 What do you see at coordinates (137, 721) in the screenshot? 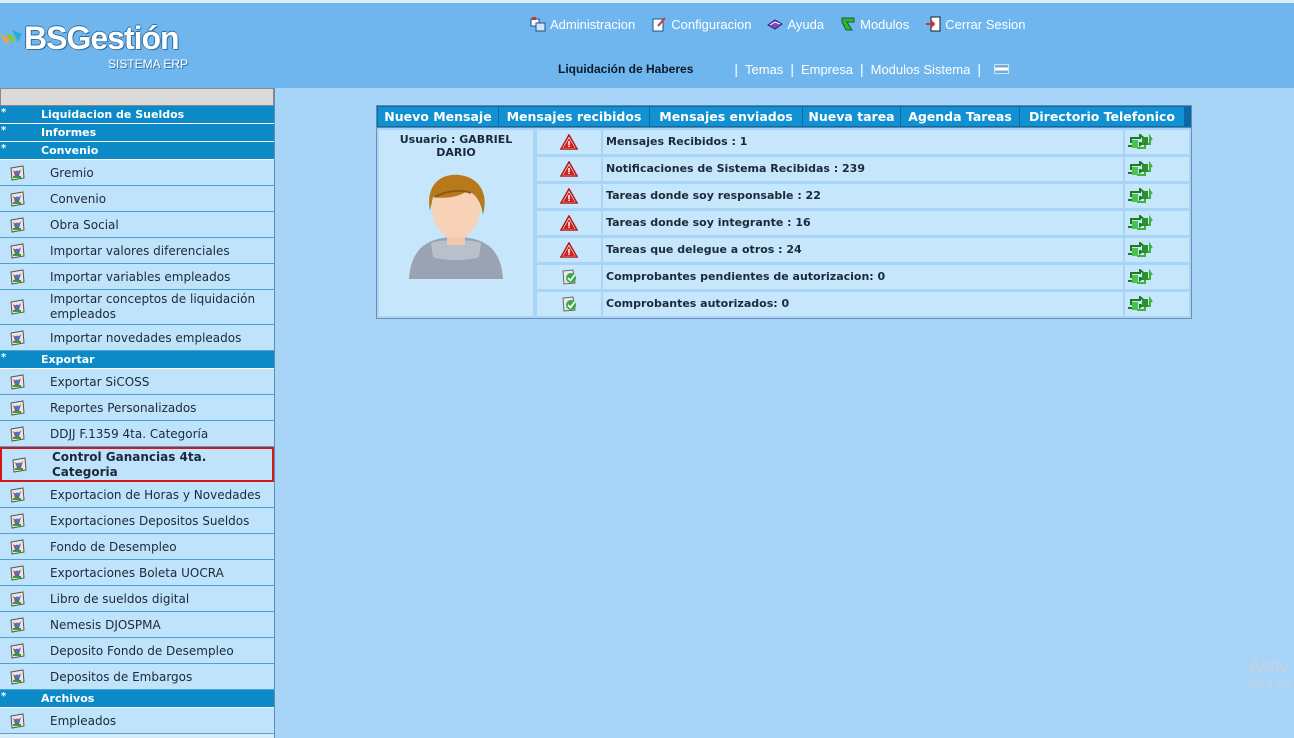
I see `menu-item: Empleados` at bounding box center [137, 721].